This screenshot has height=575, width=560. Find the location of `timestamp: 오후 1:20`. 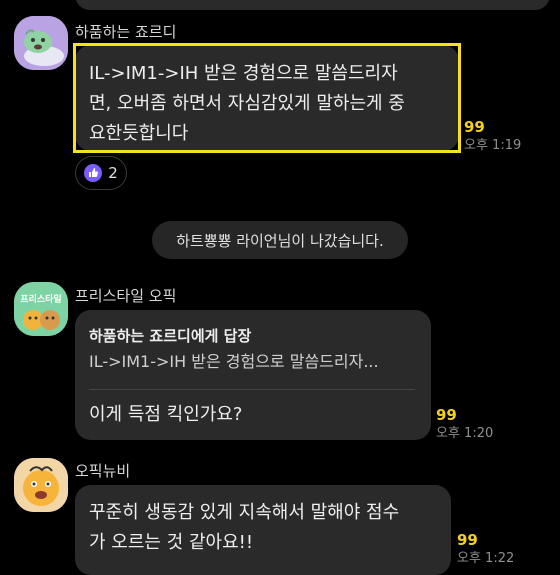

timestamp: 오후 1:20 is located at coordinates (465, 433).